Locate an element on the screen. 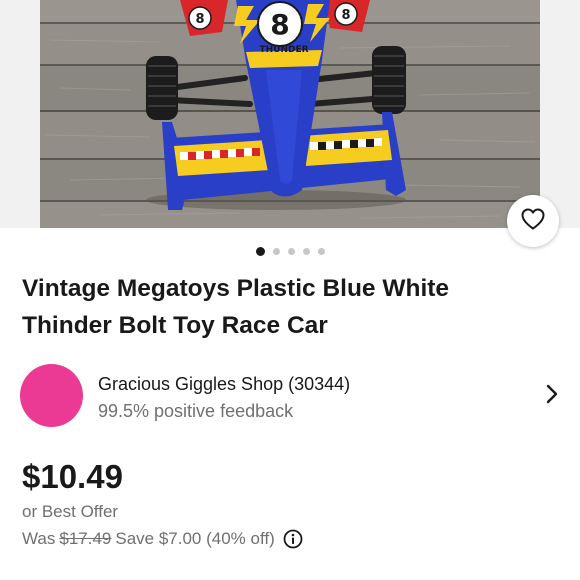 The height and width of the screenshot is (580, 580). info-icon is located at coordinates (293, 539).